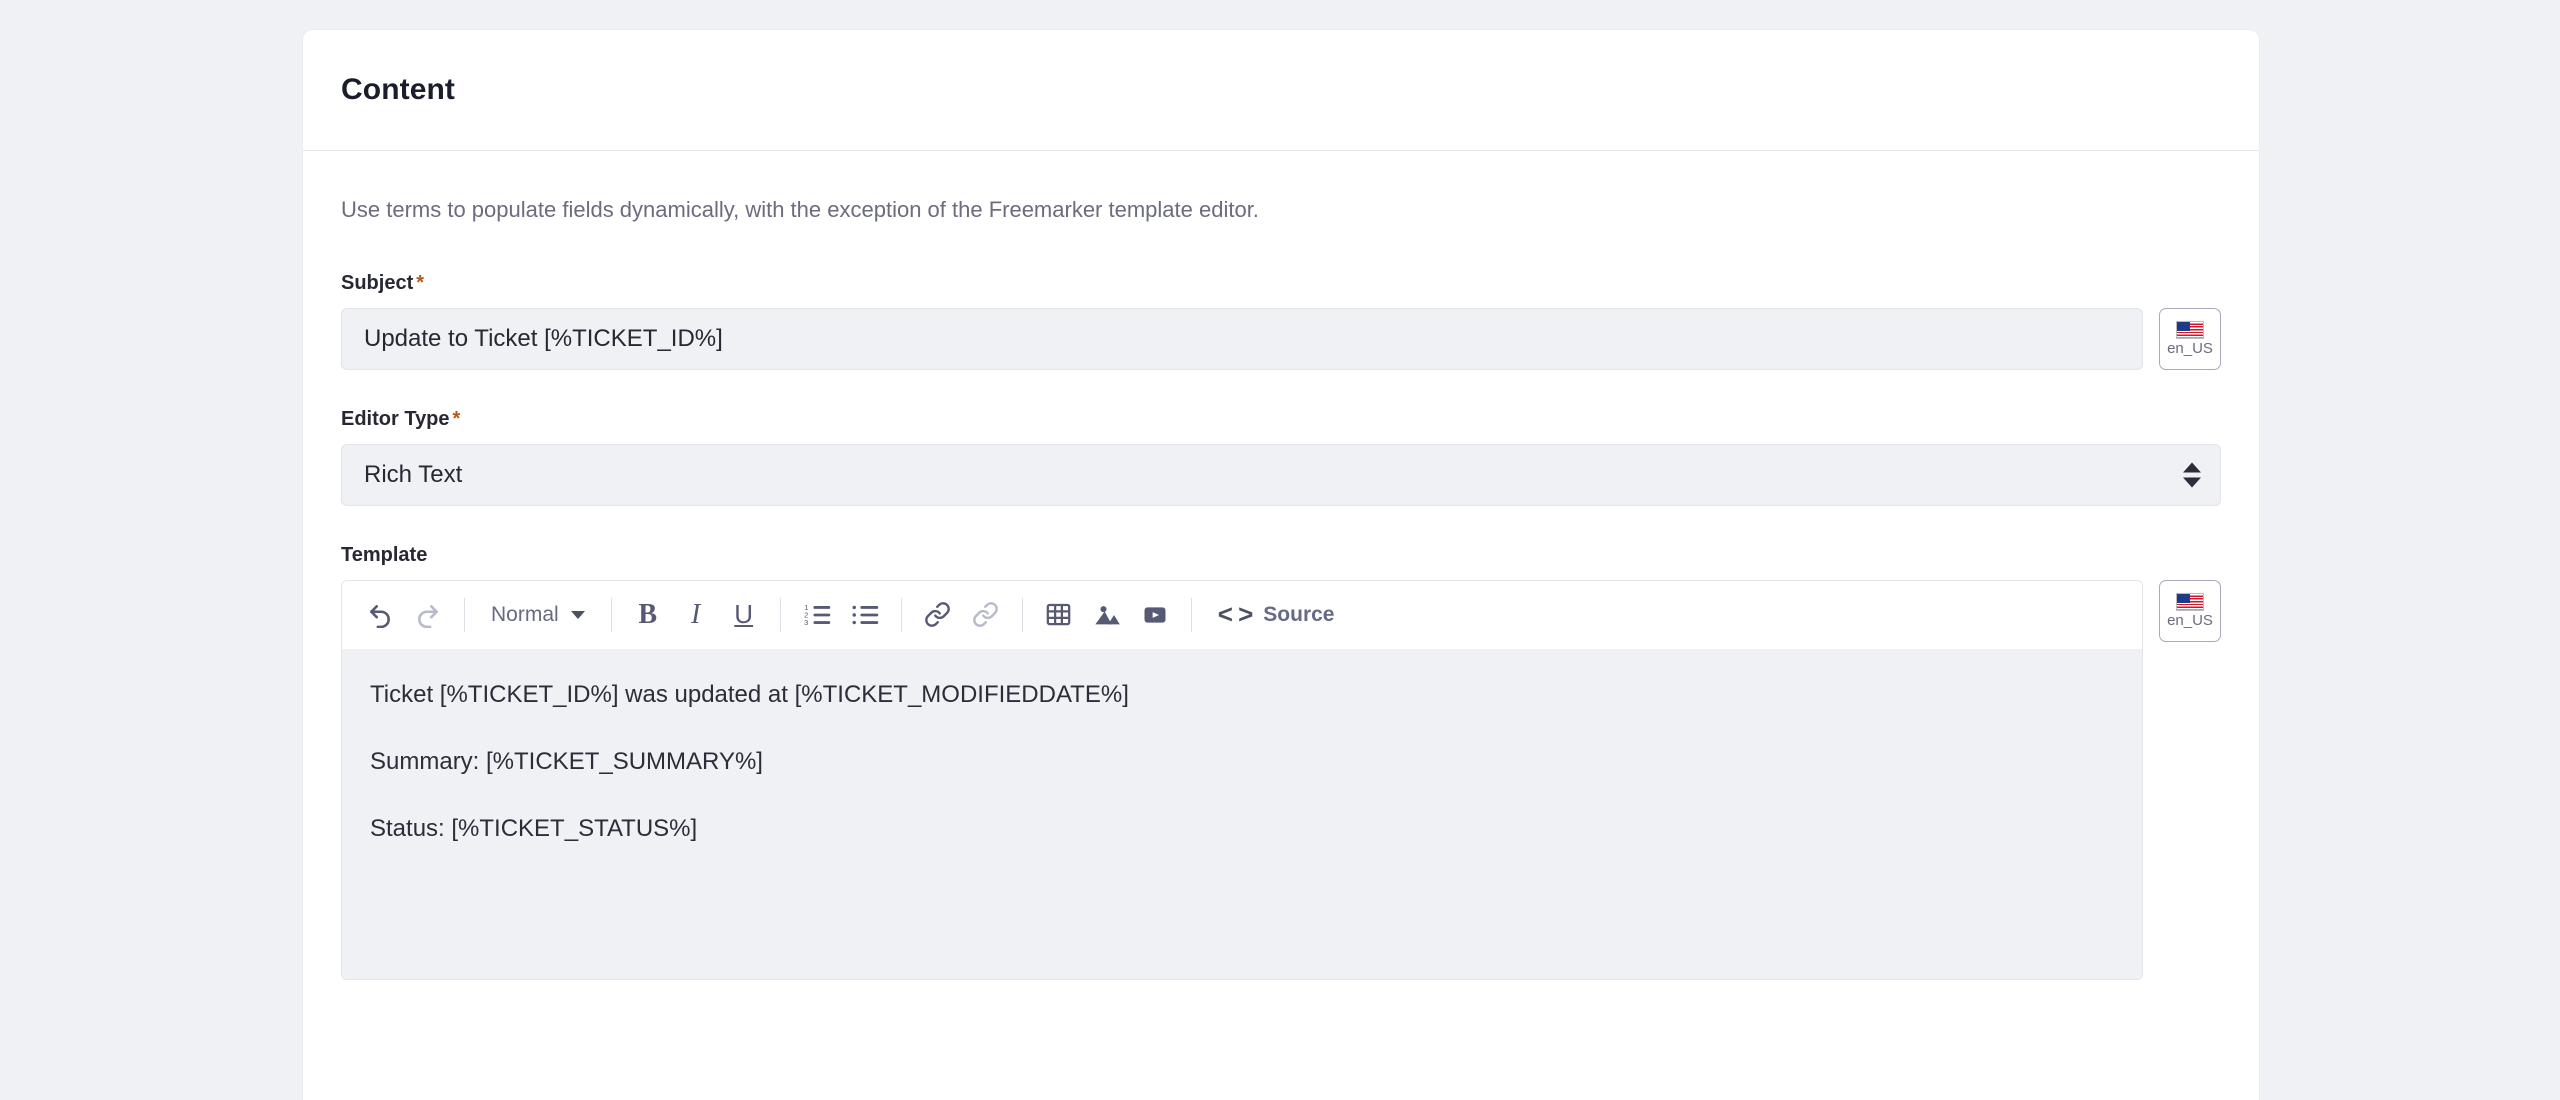 The width and height of the screenshot is (2560, 1100). What do you see at coordinates (2190, 349) in the screenshot?
I see `subject-locale-label: en_US` at bounding box center [2190, 349].